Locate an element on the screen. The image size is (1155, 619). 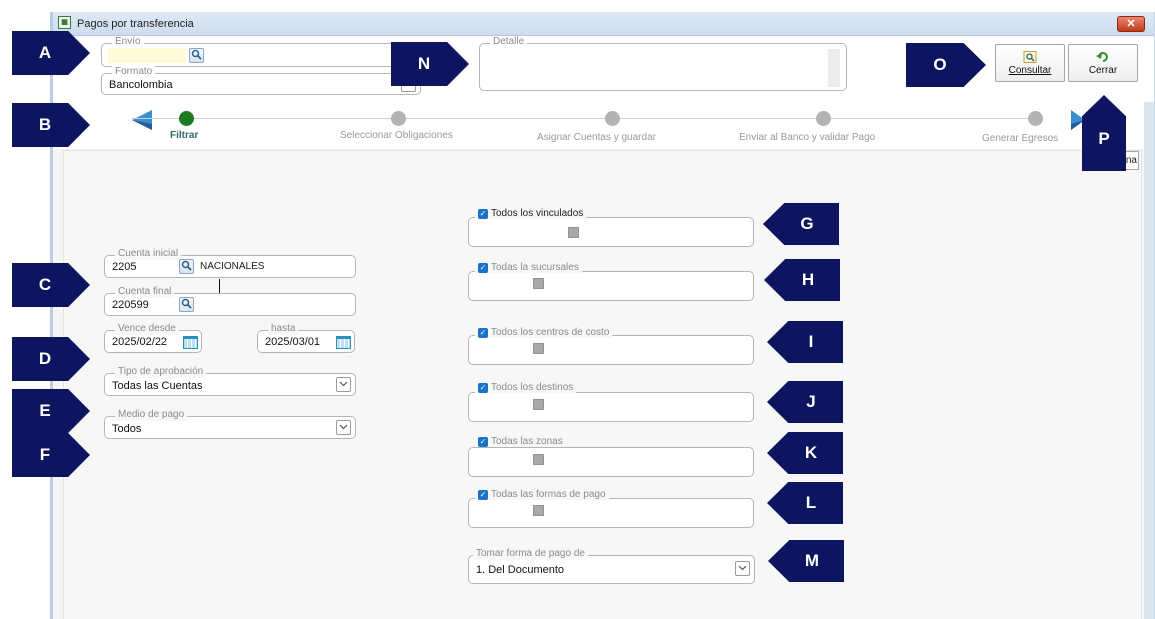
tipo-aprobacion-value: Todas las Cuentas is located at coordinates (157, 386).